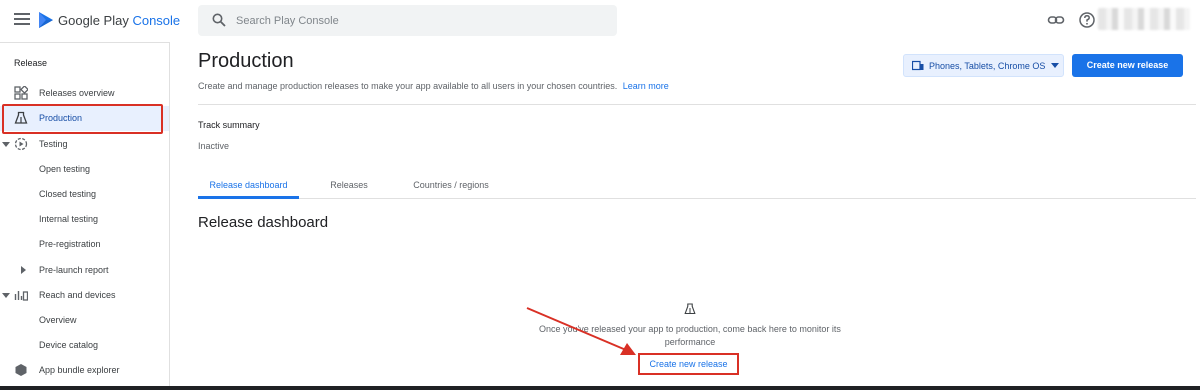 The image size is (1200, 390). I want to click on account-avatar, so click(1144, 19).